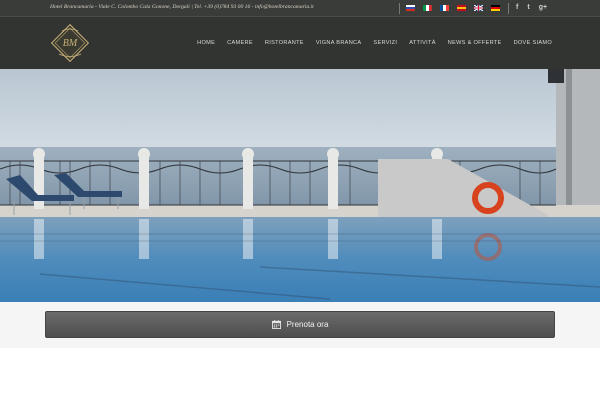  What do you see at coordinates (240, 43) in the screenshot?
I see `nav-item-camere: CAMERE` at bounding box center [240, 43].